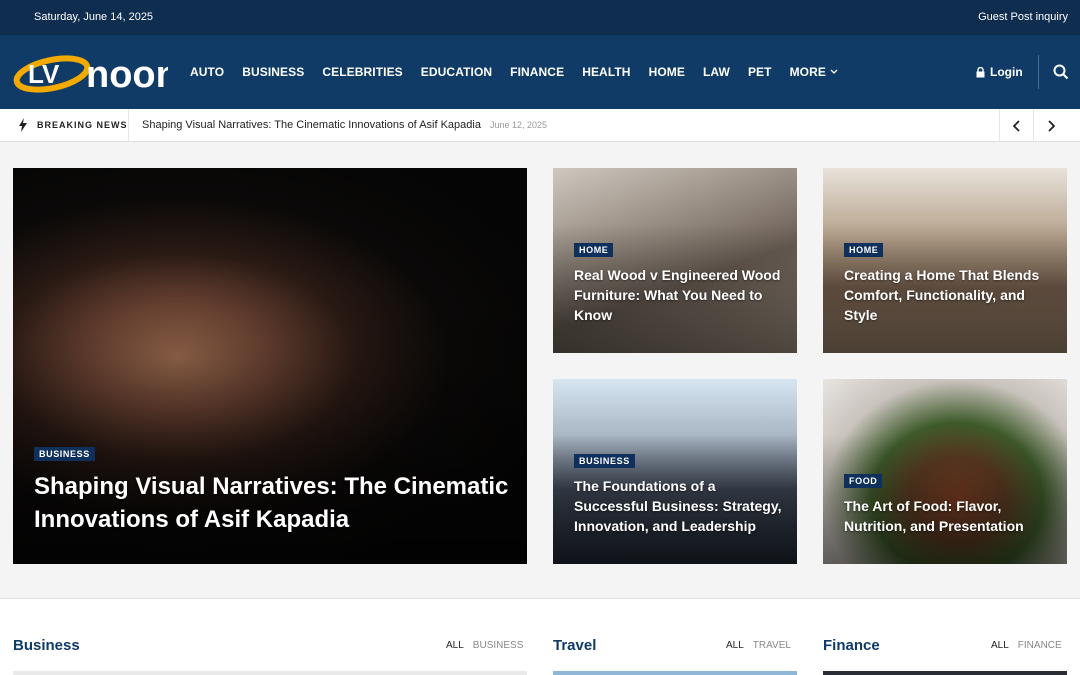  What do you see at coordinates (82, 125) in the screenshot?
I see `breaking-news-label: BREAKING NEWS` at bounding box center [82, 125].